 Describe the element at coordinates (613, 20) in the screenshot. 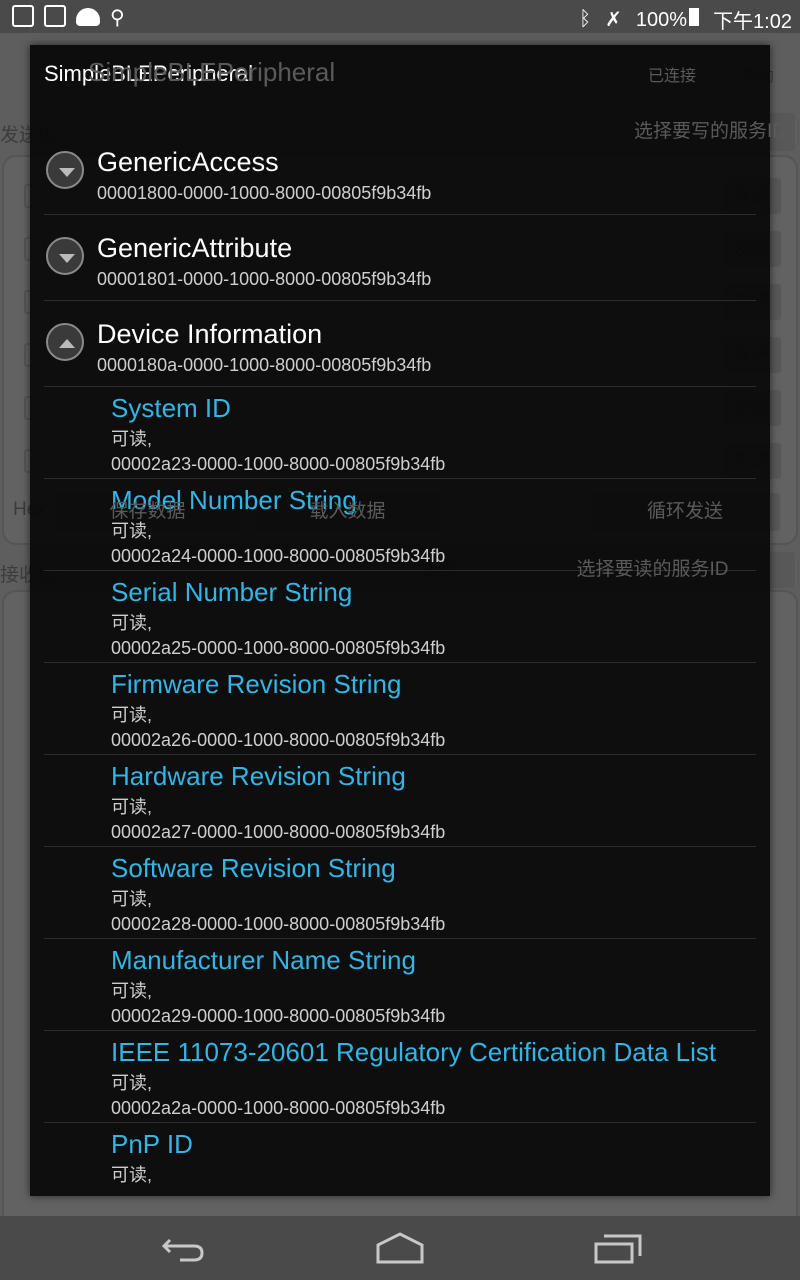

I see `mute-icon: ✗` at that location.